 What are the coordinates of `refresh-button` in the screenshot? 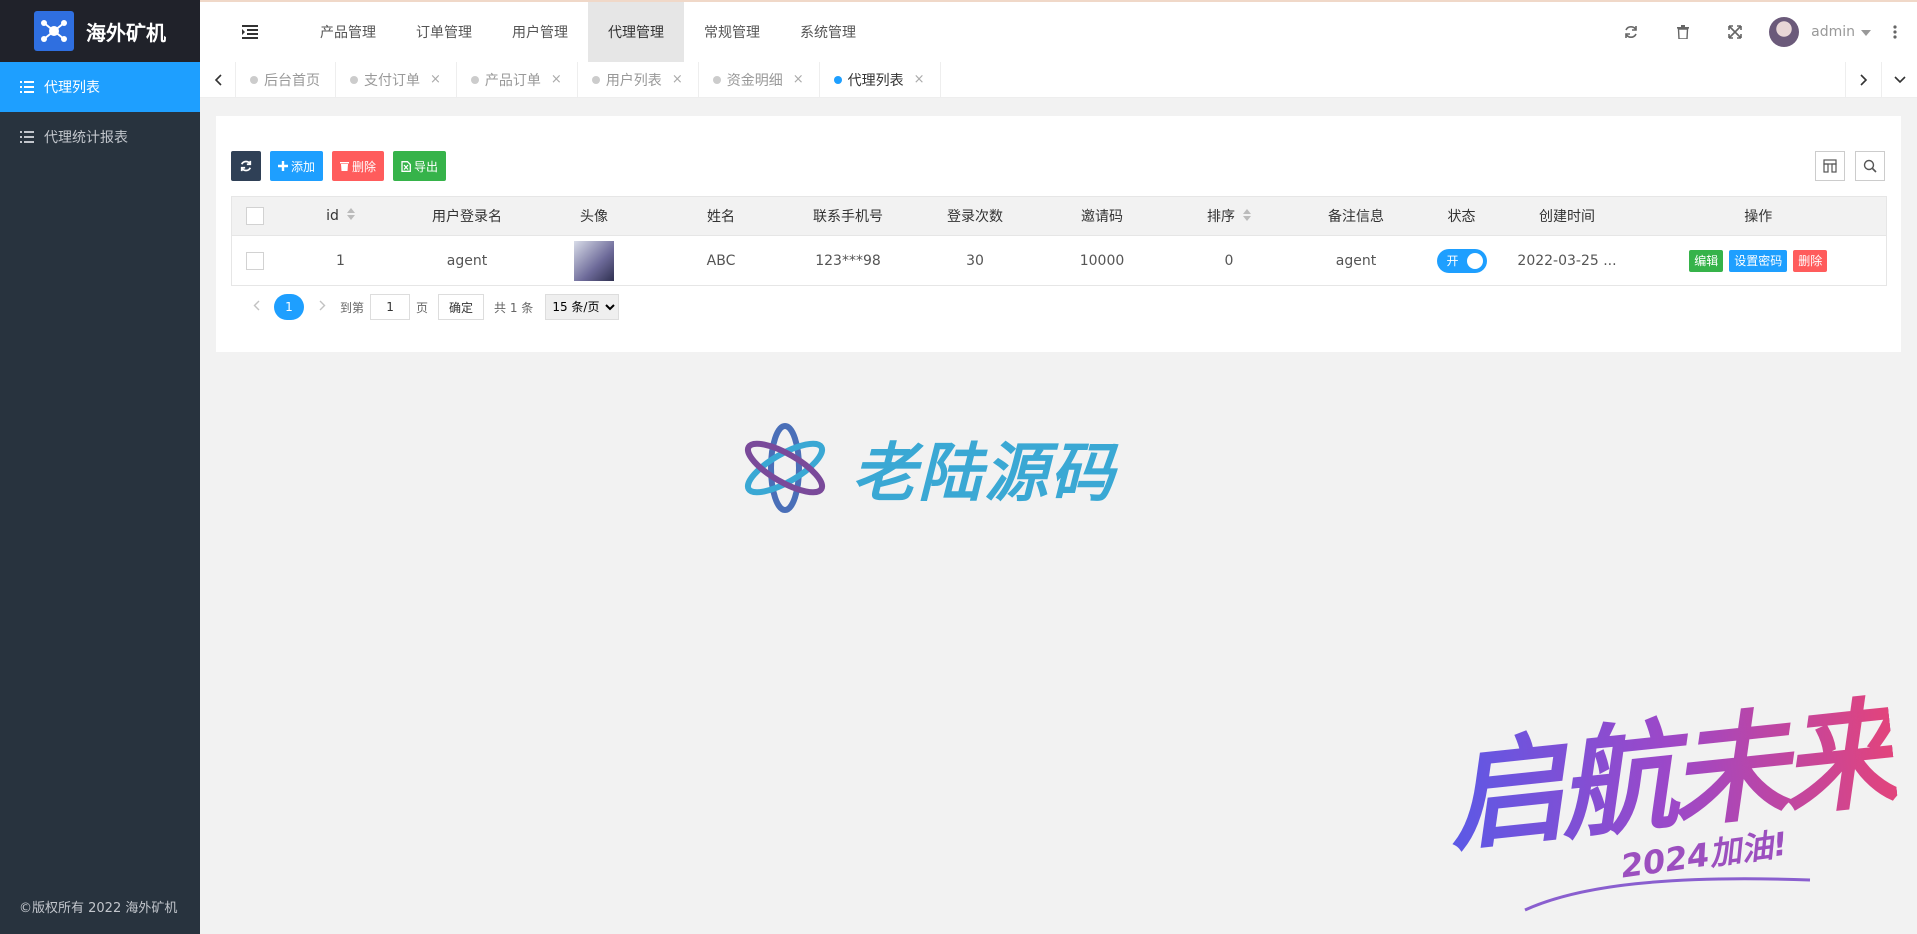 It's located at (246, 166).